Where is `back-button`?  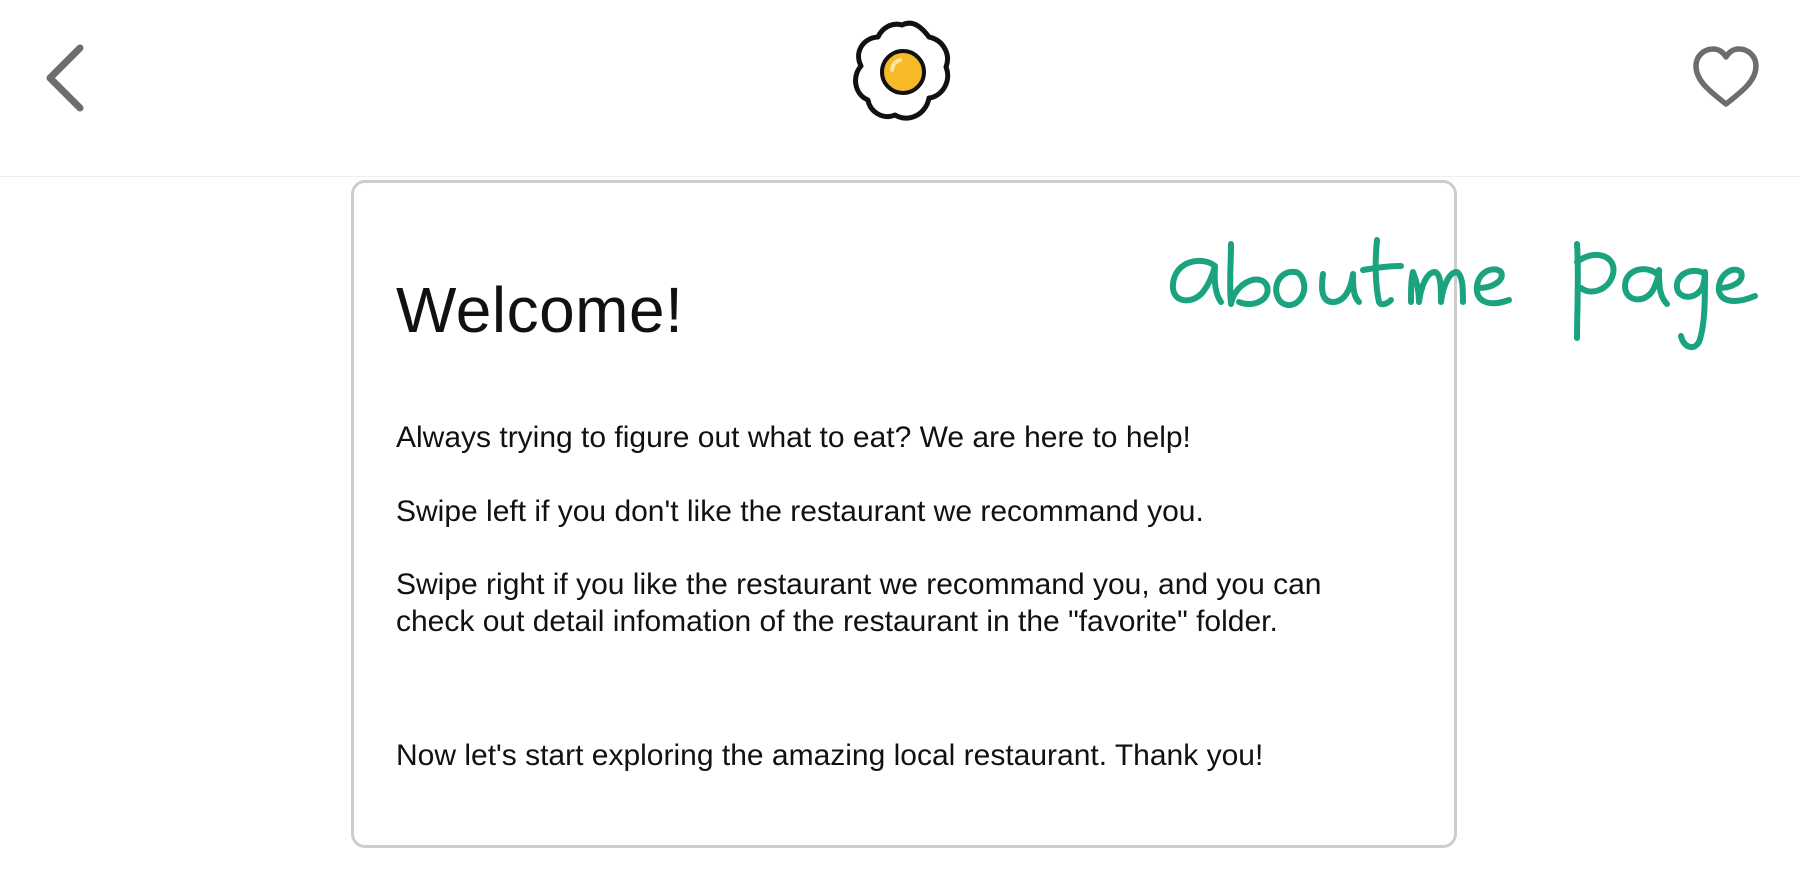 back-button is located at coordinates (66, 78).